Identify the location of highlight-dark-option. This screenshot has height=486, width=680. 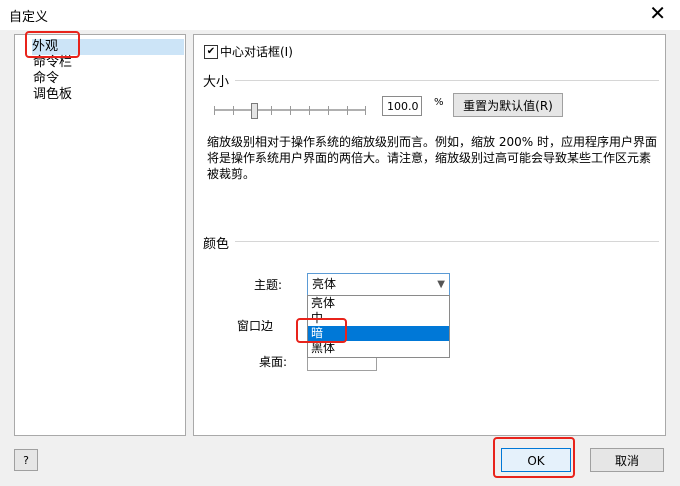
(321, 330).